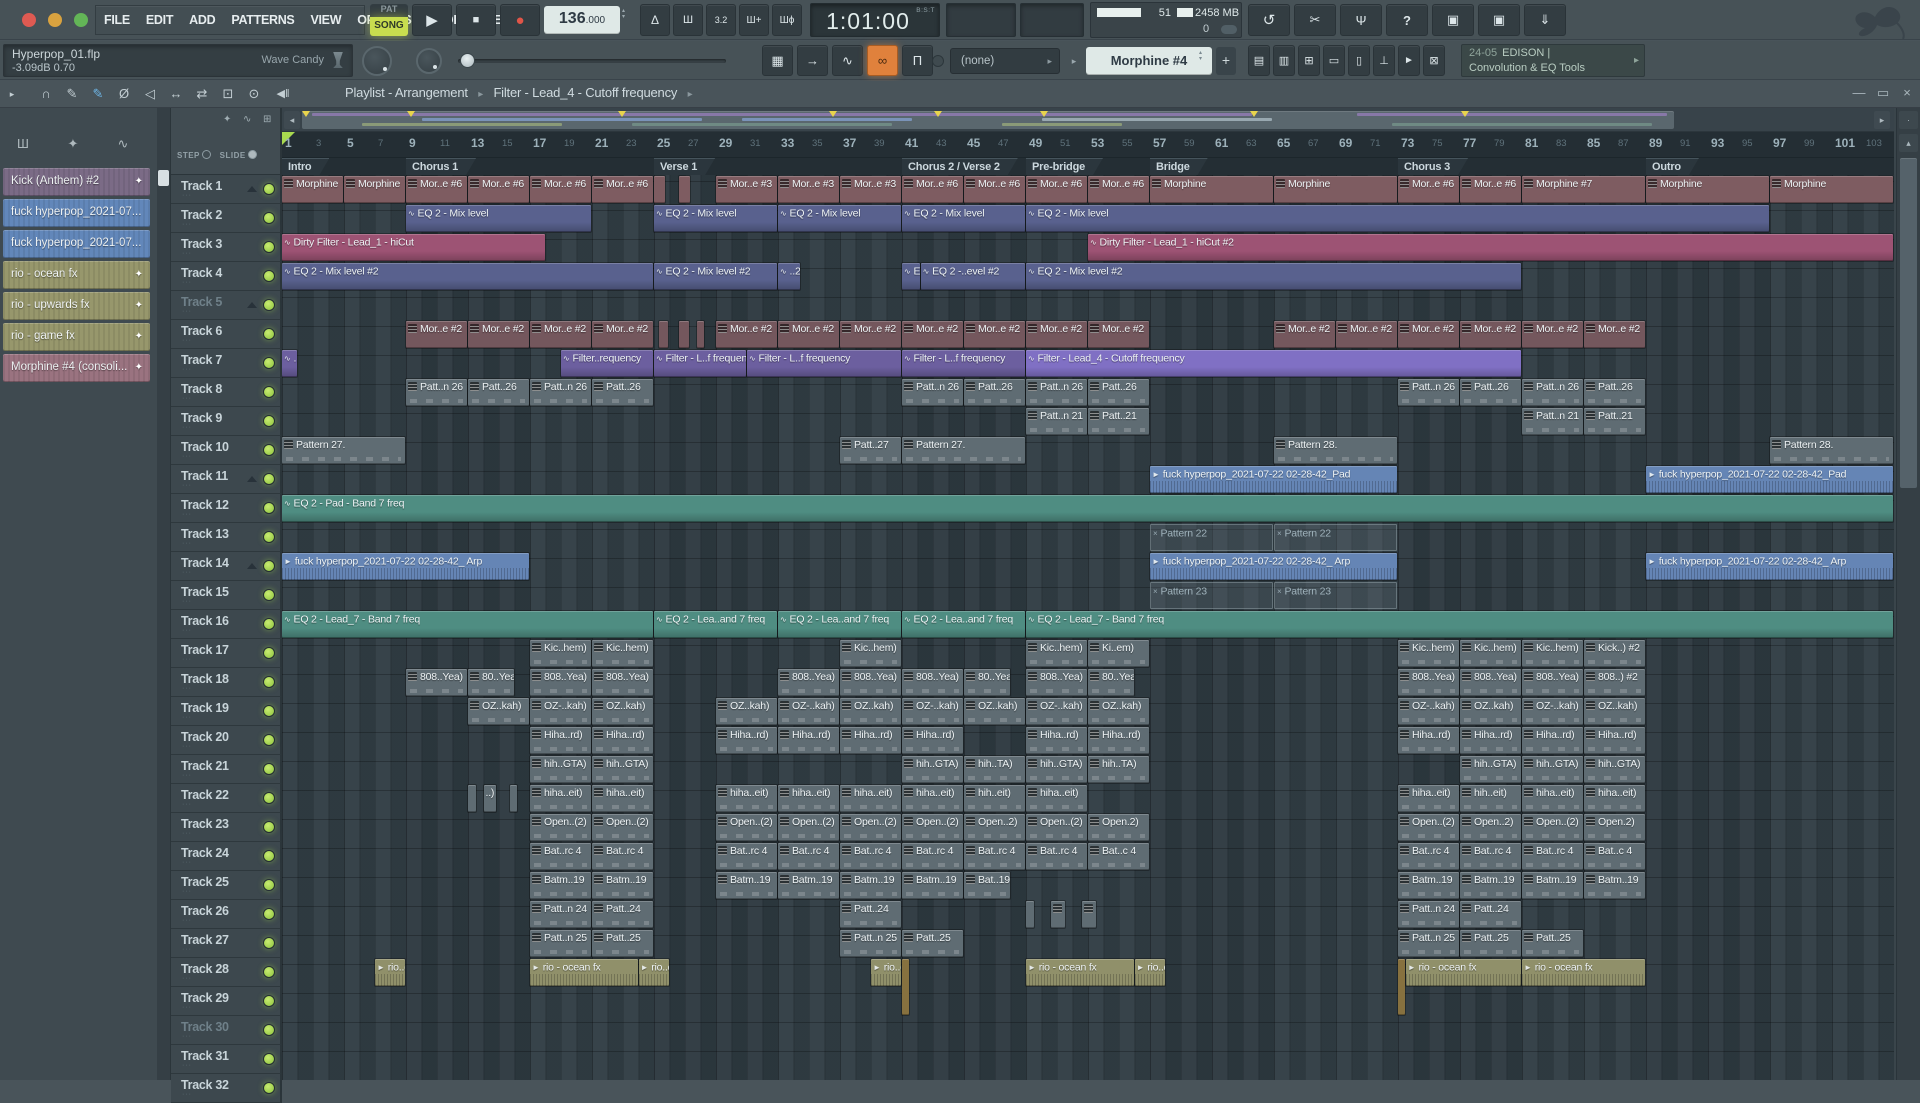 This screenshot has height=1103, width=1920. Describe the element at coordinates (226, 972) in the screenshot. I see `track-header: Track 28 ···` at that location.